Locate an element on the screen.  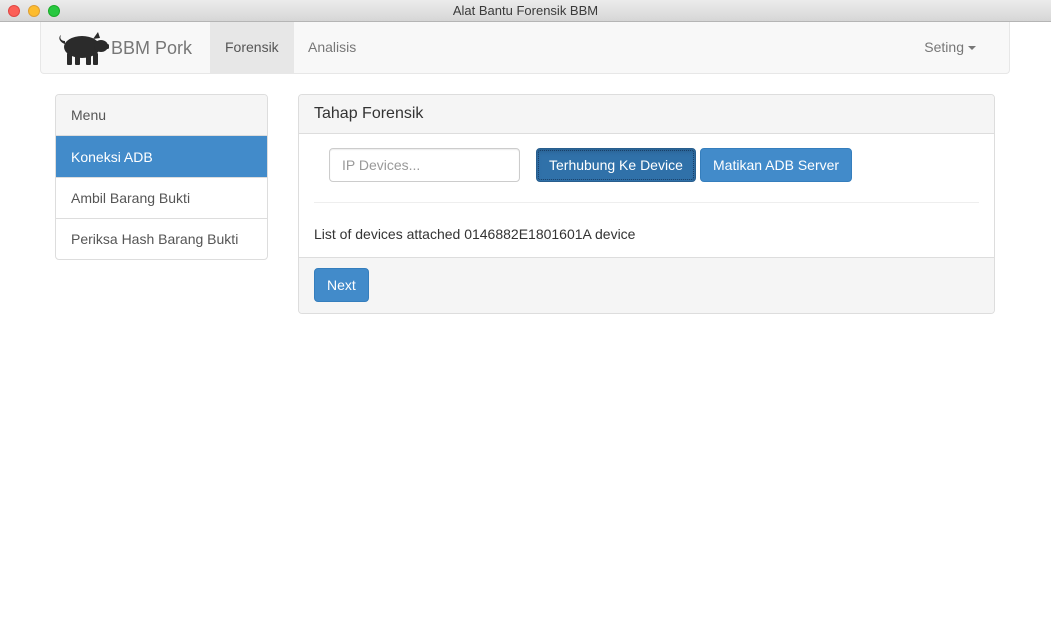
sidebar-item-ambil-barang-bukti: Ambil Barang Bukti is located at coordinates (161, 197).